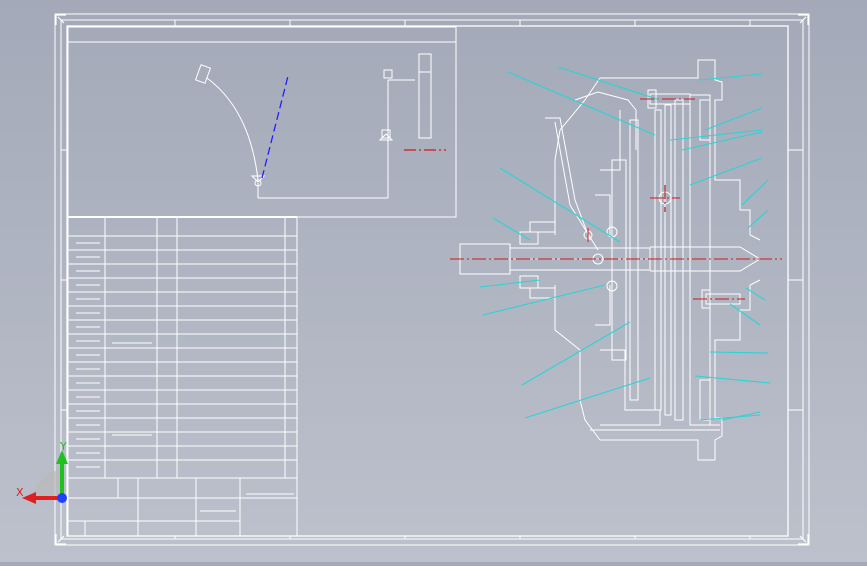 Image resolution: width=867 pixels, height=566 pixels. I want to click on coordinate-triad-icon: X Y, so click(49, 475).